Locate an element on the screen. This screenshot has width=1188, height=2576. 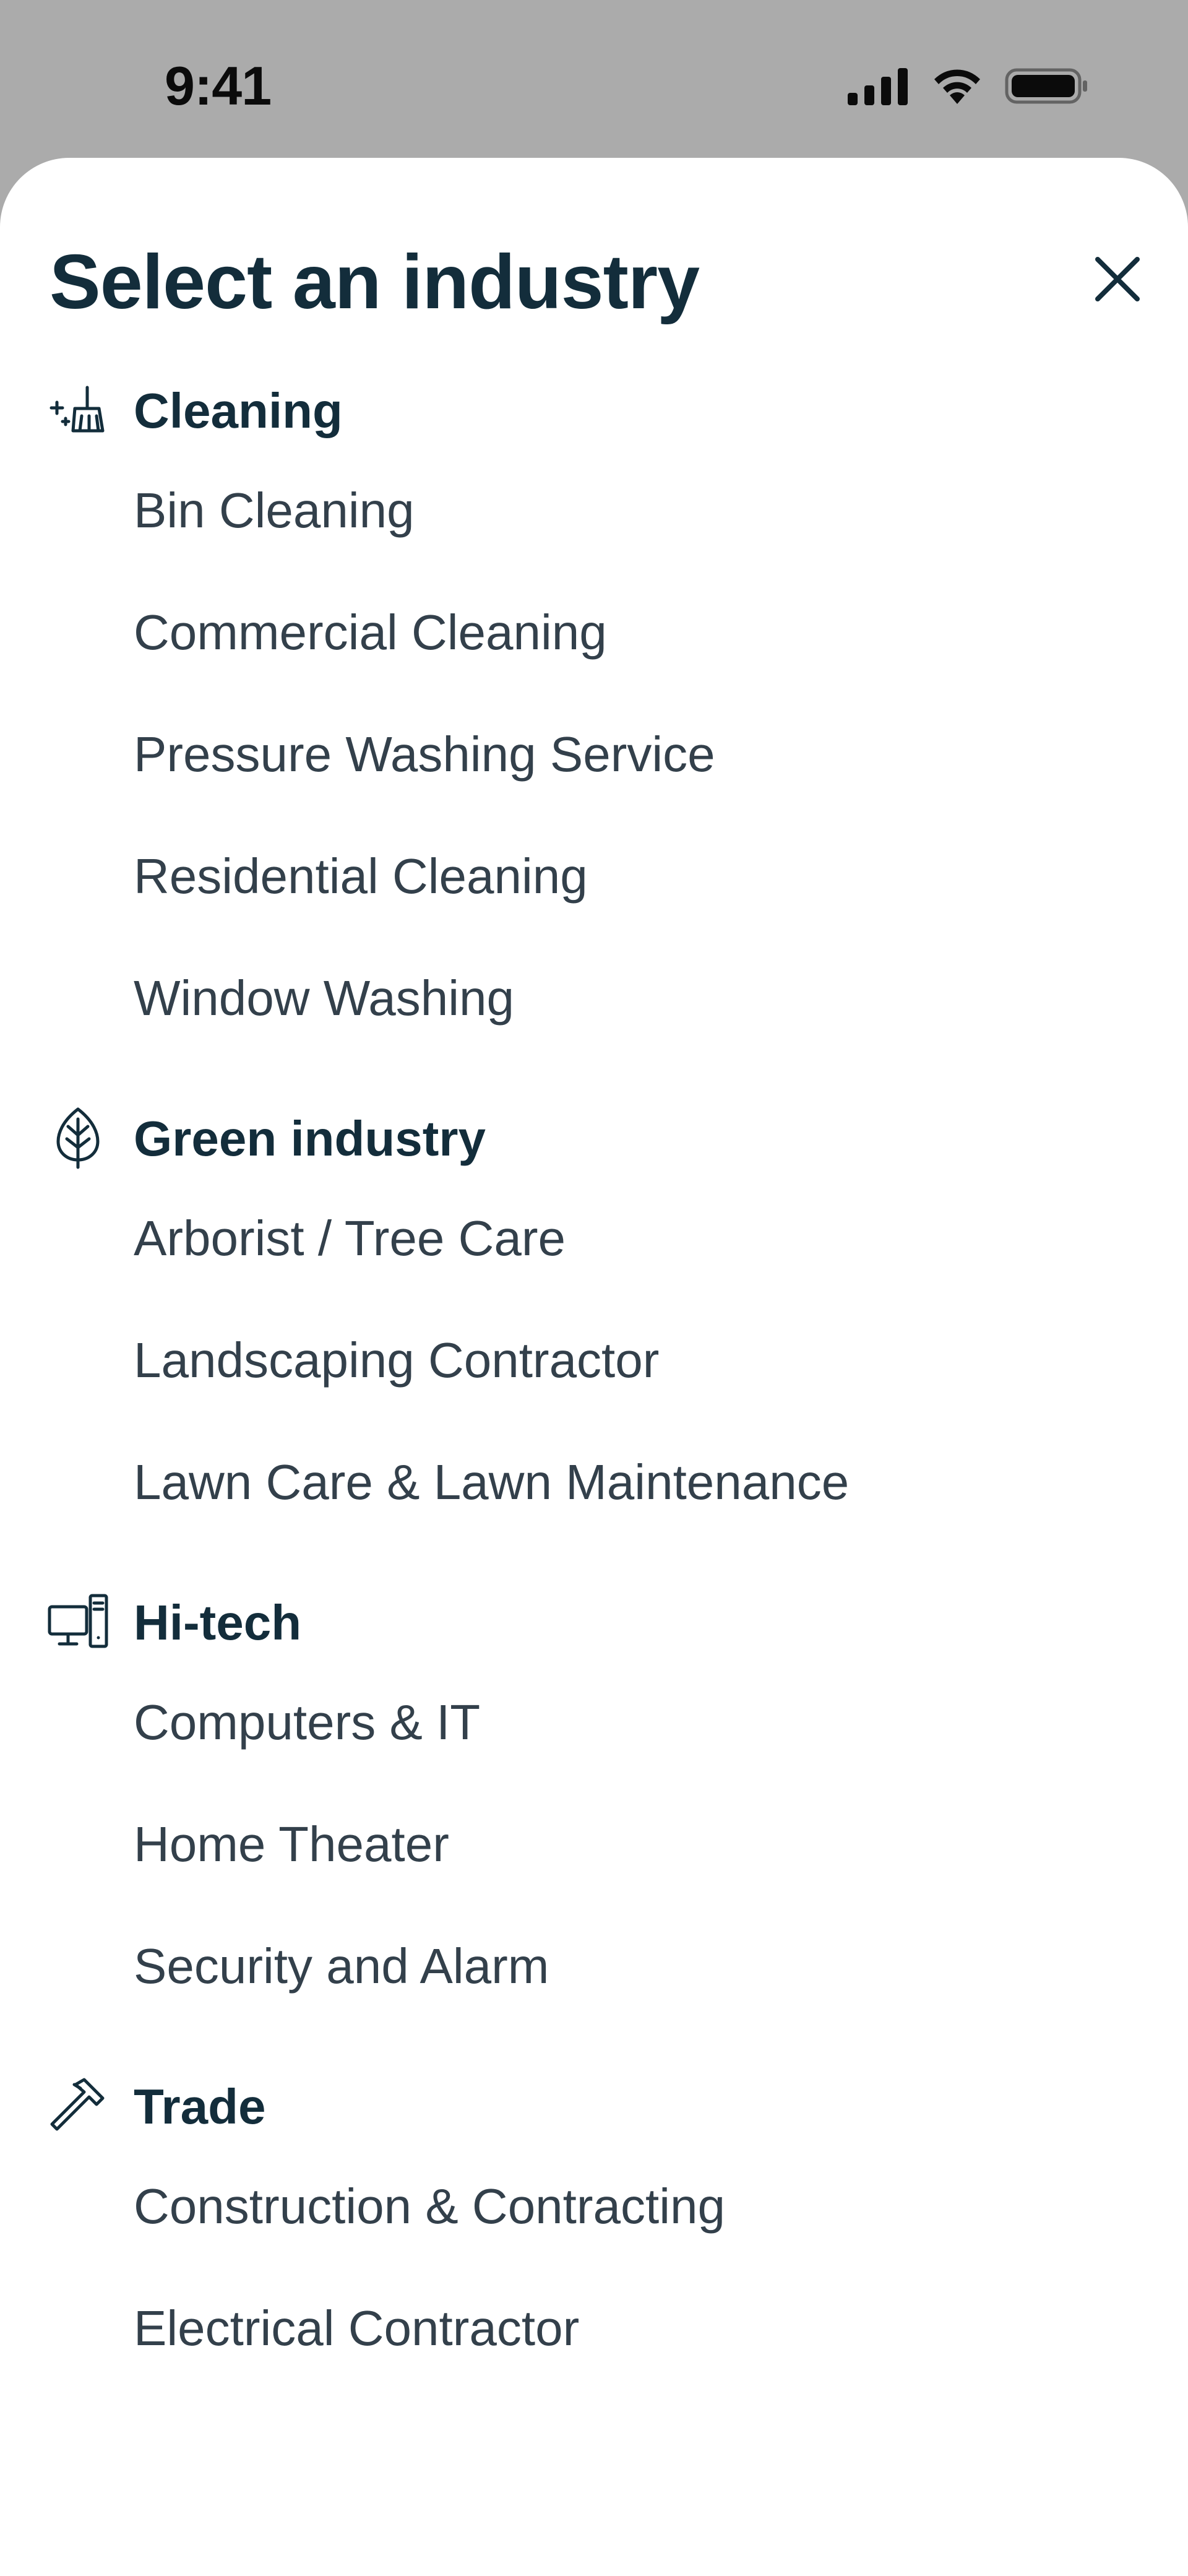
industry-label: Electrical Contractor is located at coordinates (357, 2328).